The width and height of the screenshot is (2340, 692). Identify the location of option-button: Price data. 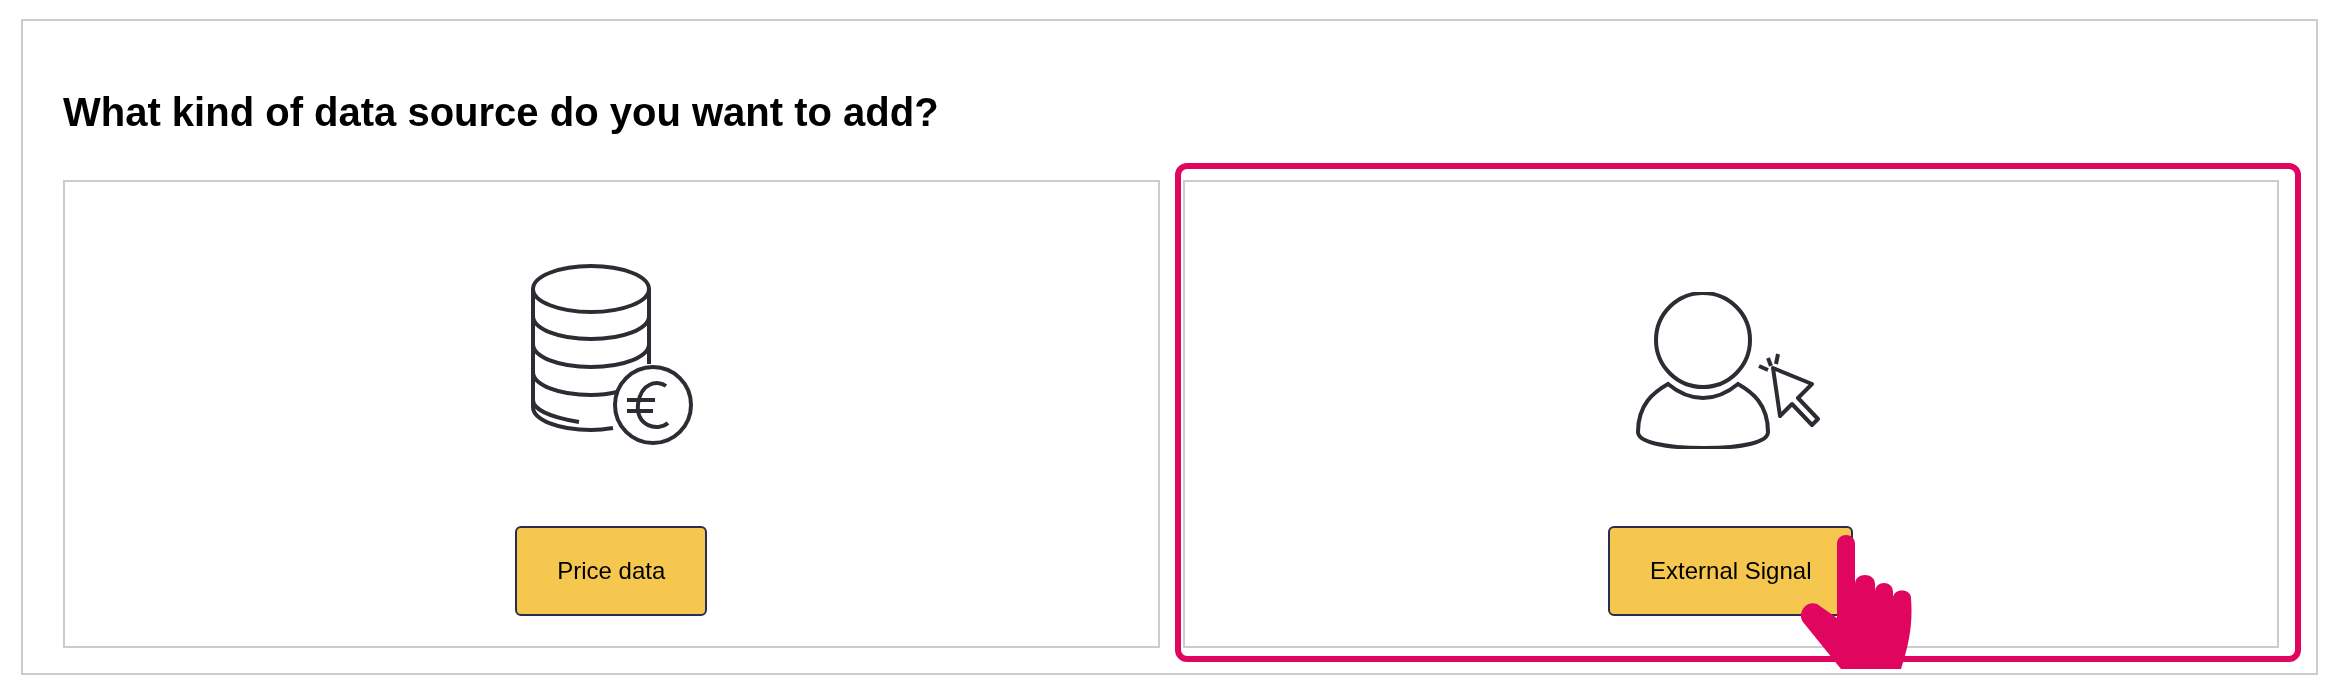
(611, 571).